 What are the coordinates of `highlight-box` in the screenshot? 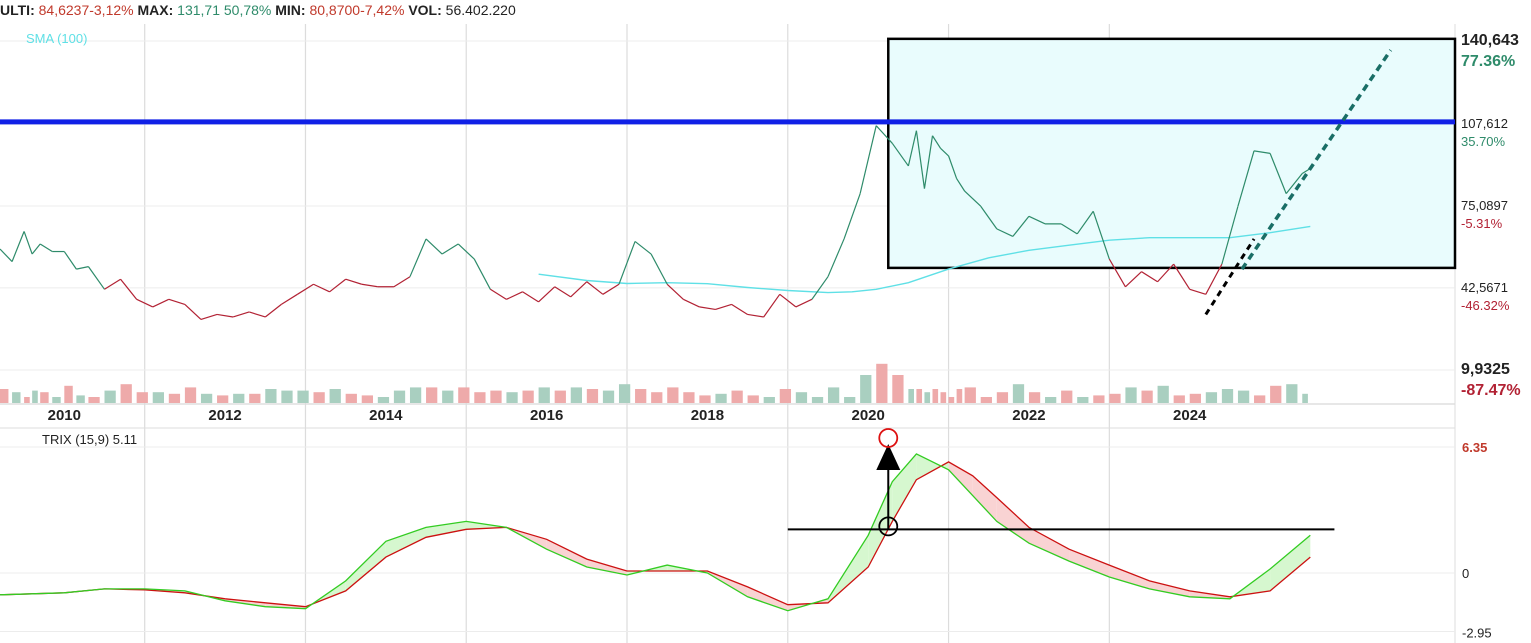 It's located at (1172, 153).